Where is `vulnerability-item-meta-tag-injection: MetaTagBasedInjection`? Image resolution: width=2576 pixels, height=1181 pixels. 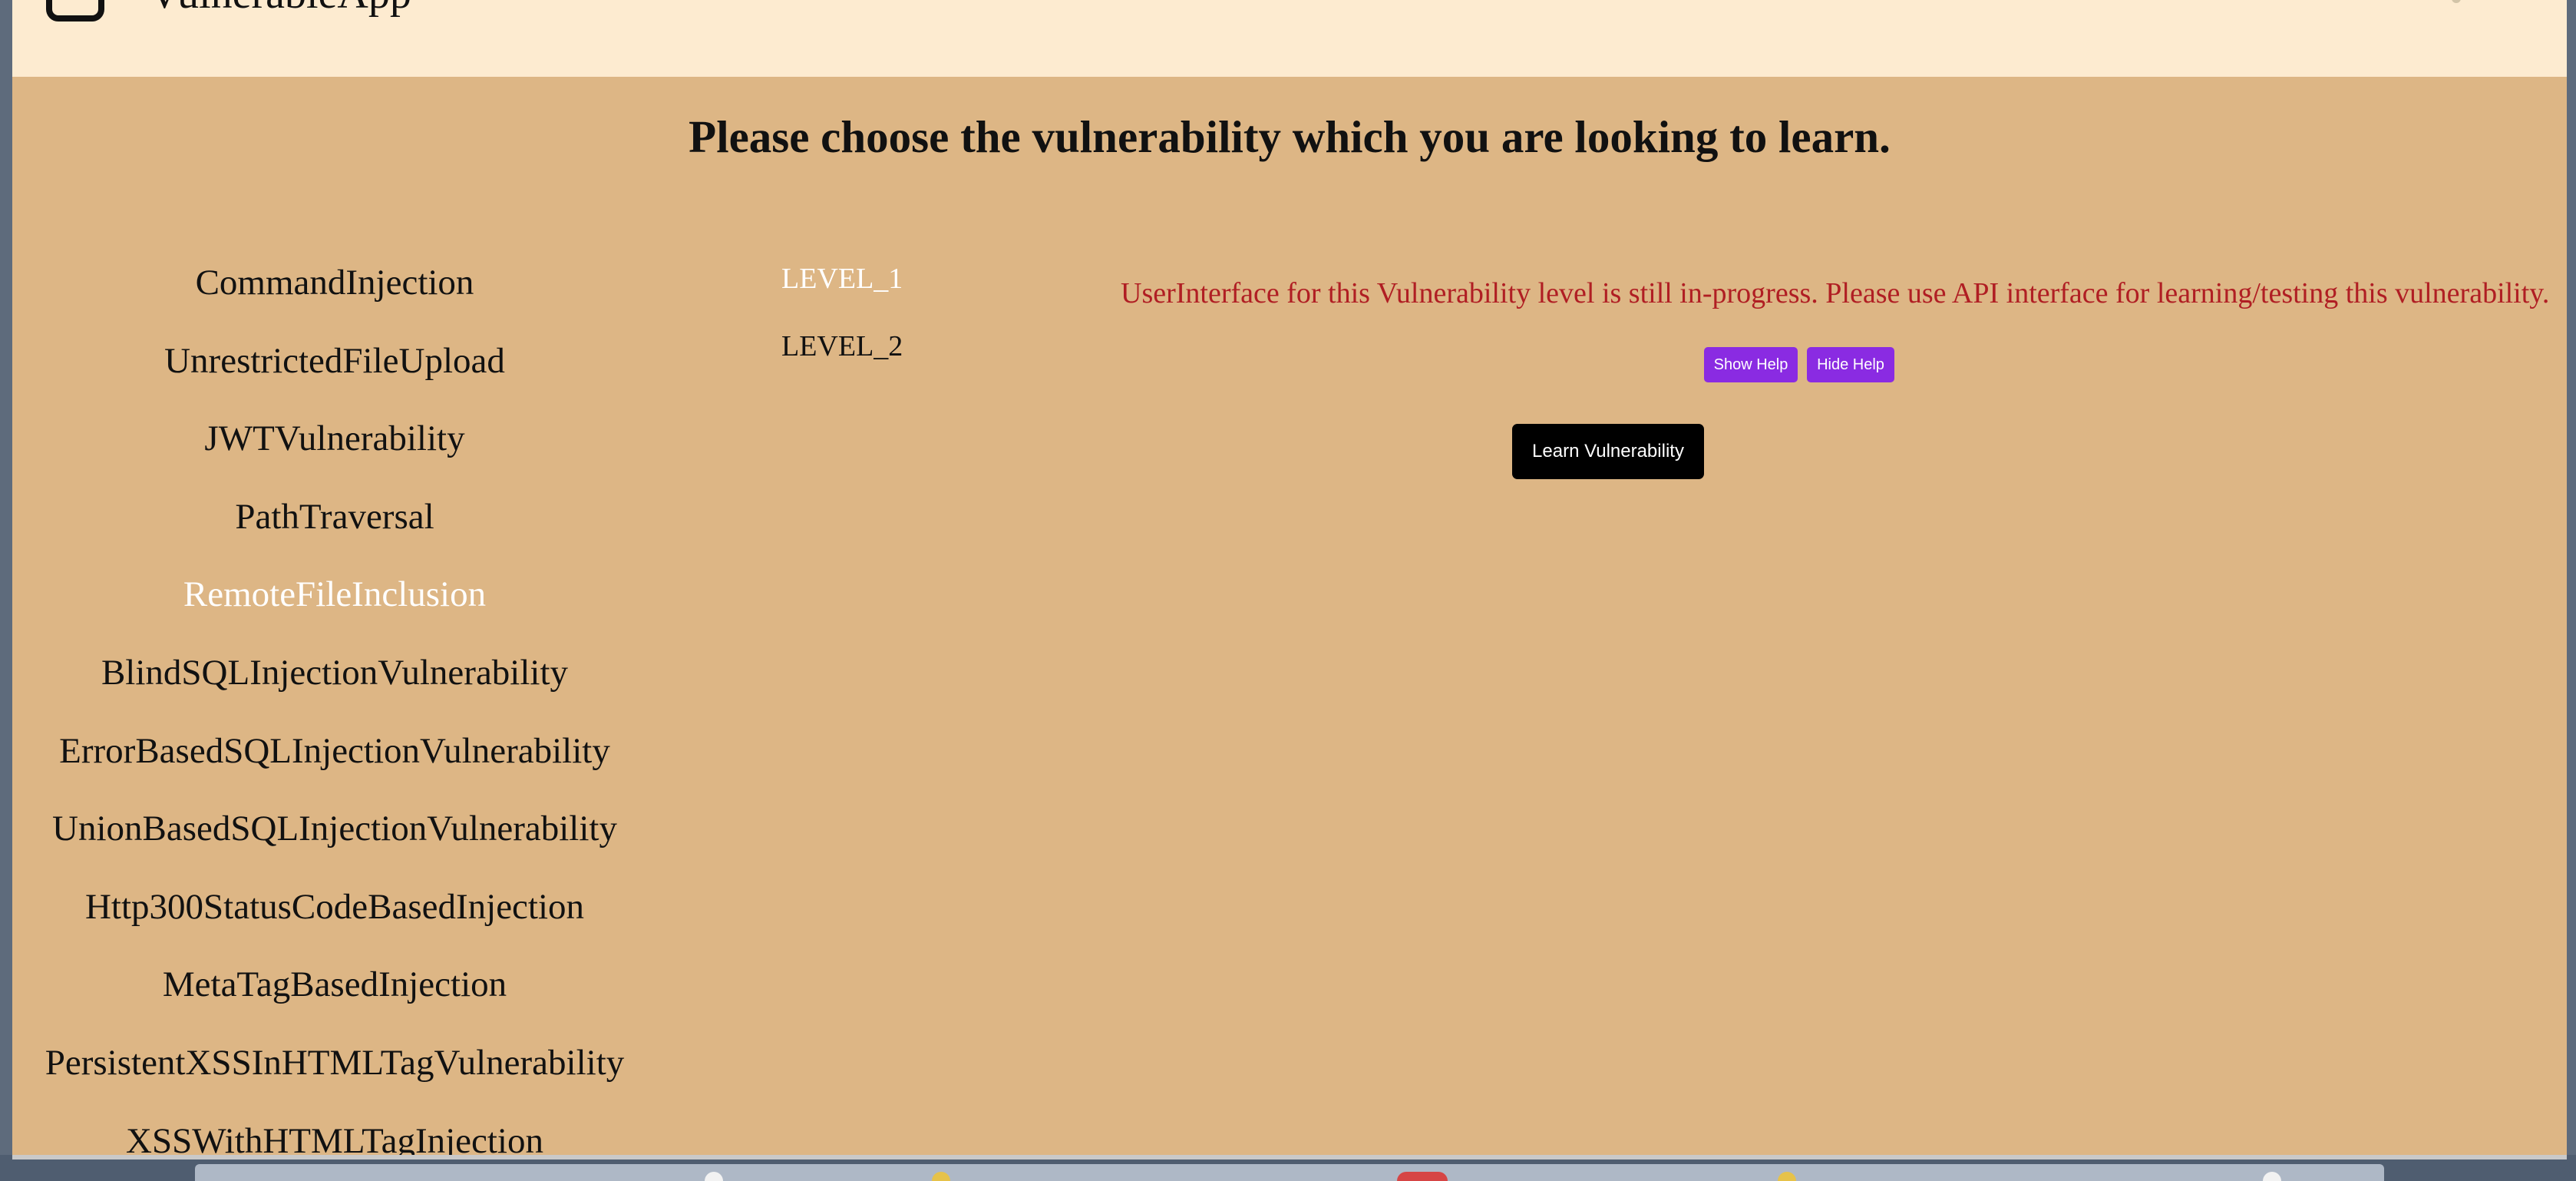
vulnerability-item-meta-tag-injection: MetaTagBasedInjection is located at coordinates (334, 999).